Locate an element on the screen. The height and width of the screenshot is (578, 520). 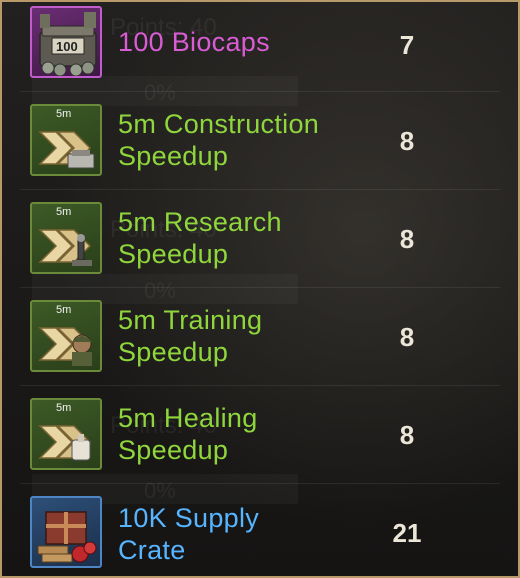
reward-points: 21 is located at coordinates (407, 533).